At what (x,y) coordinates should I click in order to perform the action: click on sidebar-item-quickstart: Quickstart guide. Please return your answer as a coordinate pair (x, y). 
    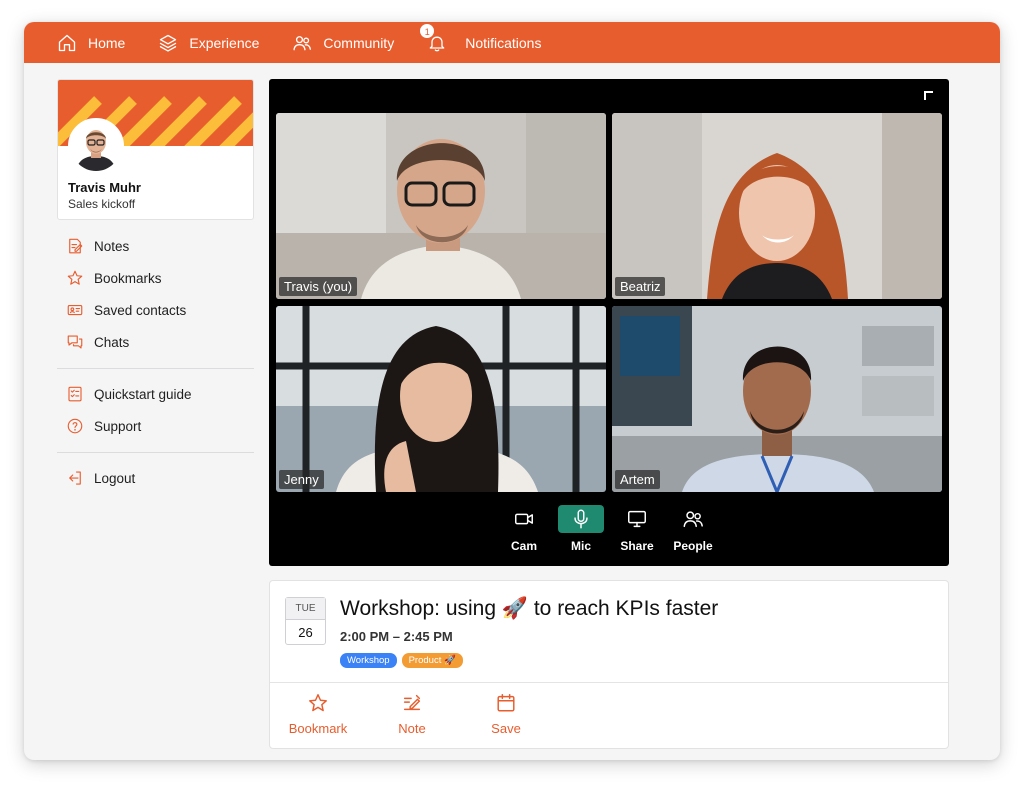
    Looking at the image, I should click on (155, 394).